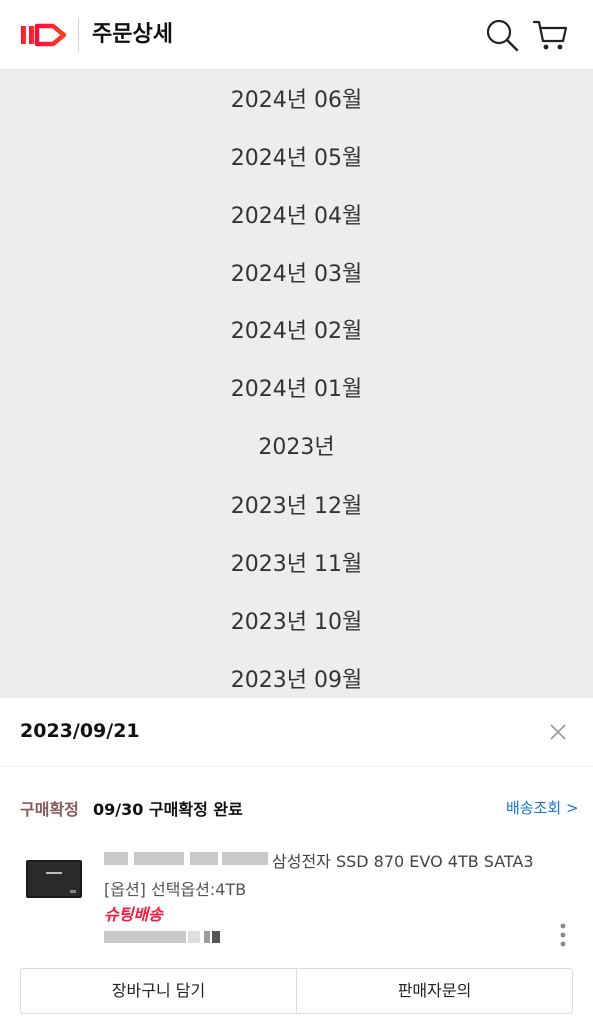  Describe the element at coordinates (158, 991) in the screenshot. I see `add-to-cart-button: 장바구니 담기` at that location.